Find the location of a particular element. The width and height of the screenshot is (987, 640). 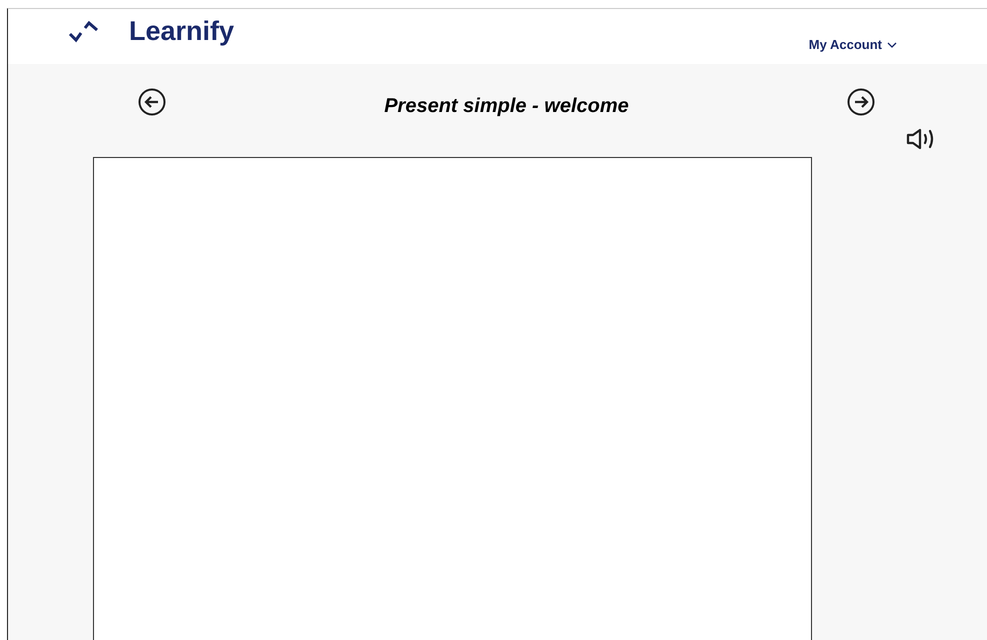

caret-icon is located at coordinates (892, 45).